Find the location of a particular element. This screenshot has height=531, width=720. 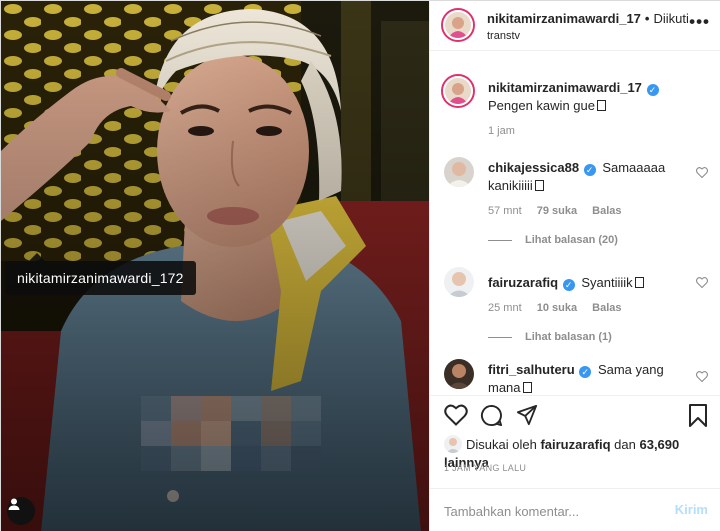

view-replies-button: Lihat balasan (20) is located at coordinates (553, 240).